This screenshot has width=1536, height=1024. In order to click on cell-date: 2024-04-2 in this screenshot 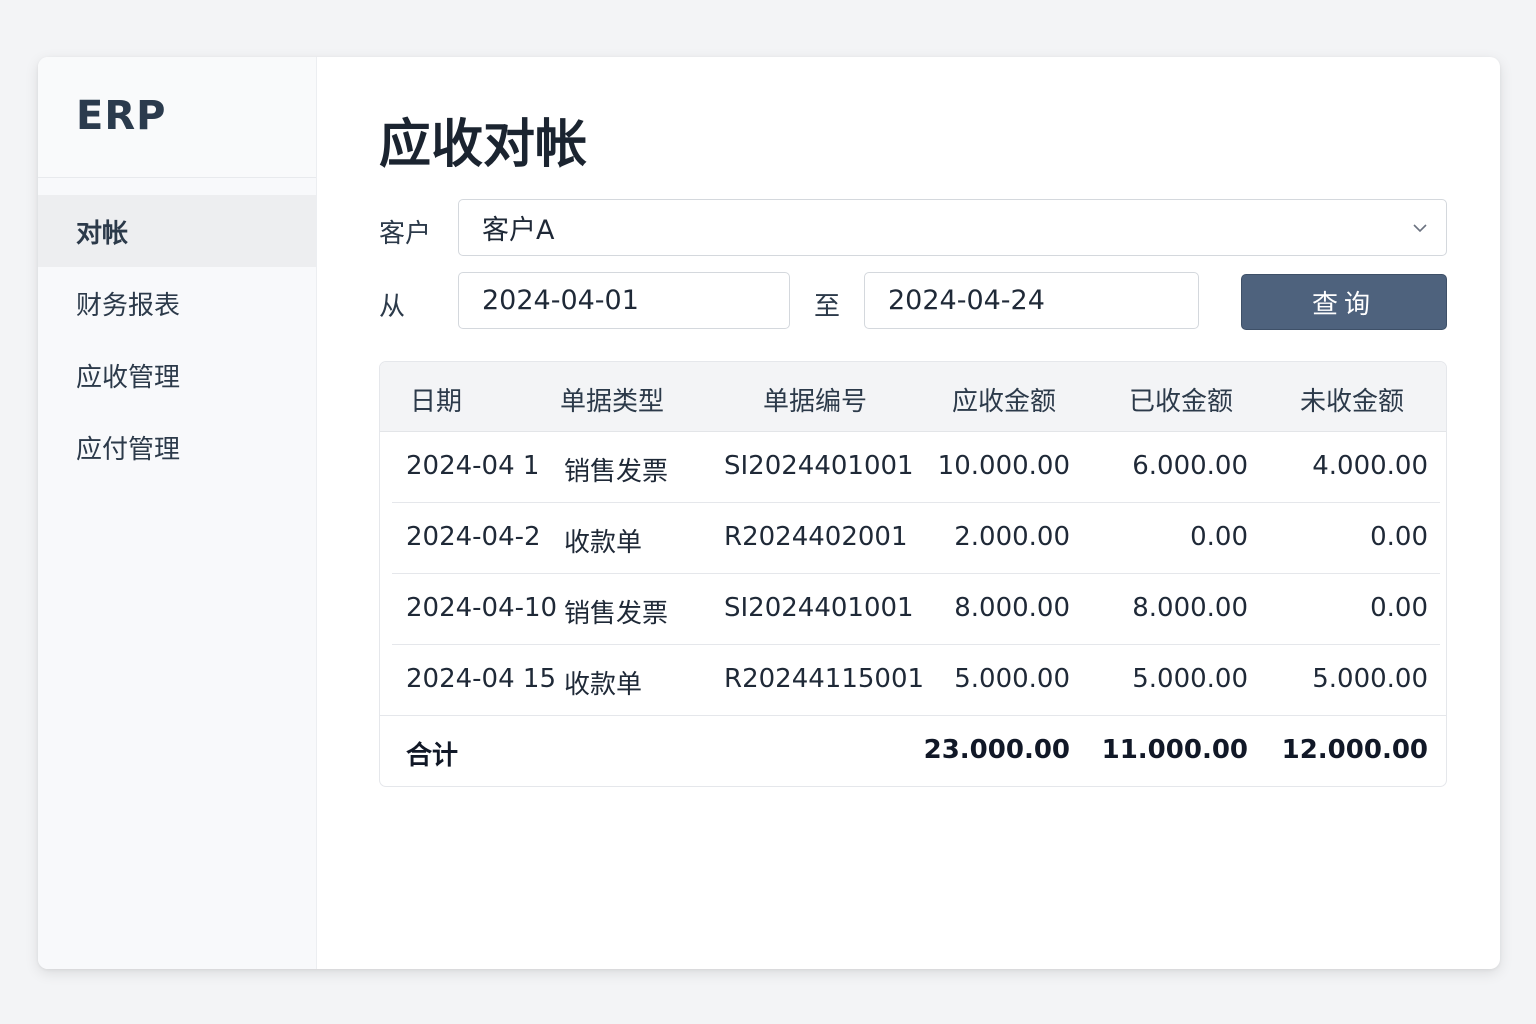, I will do `click(473, 537)`.